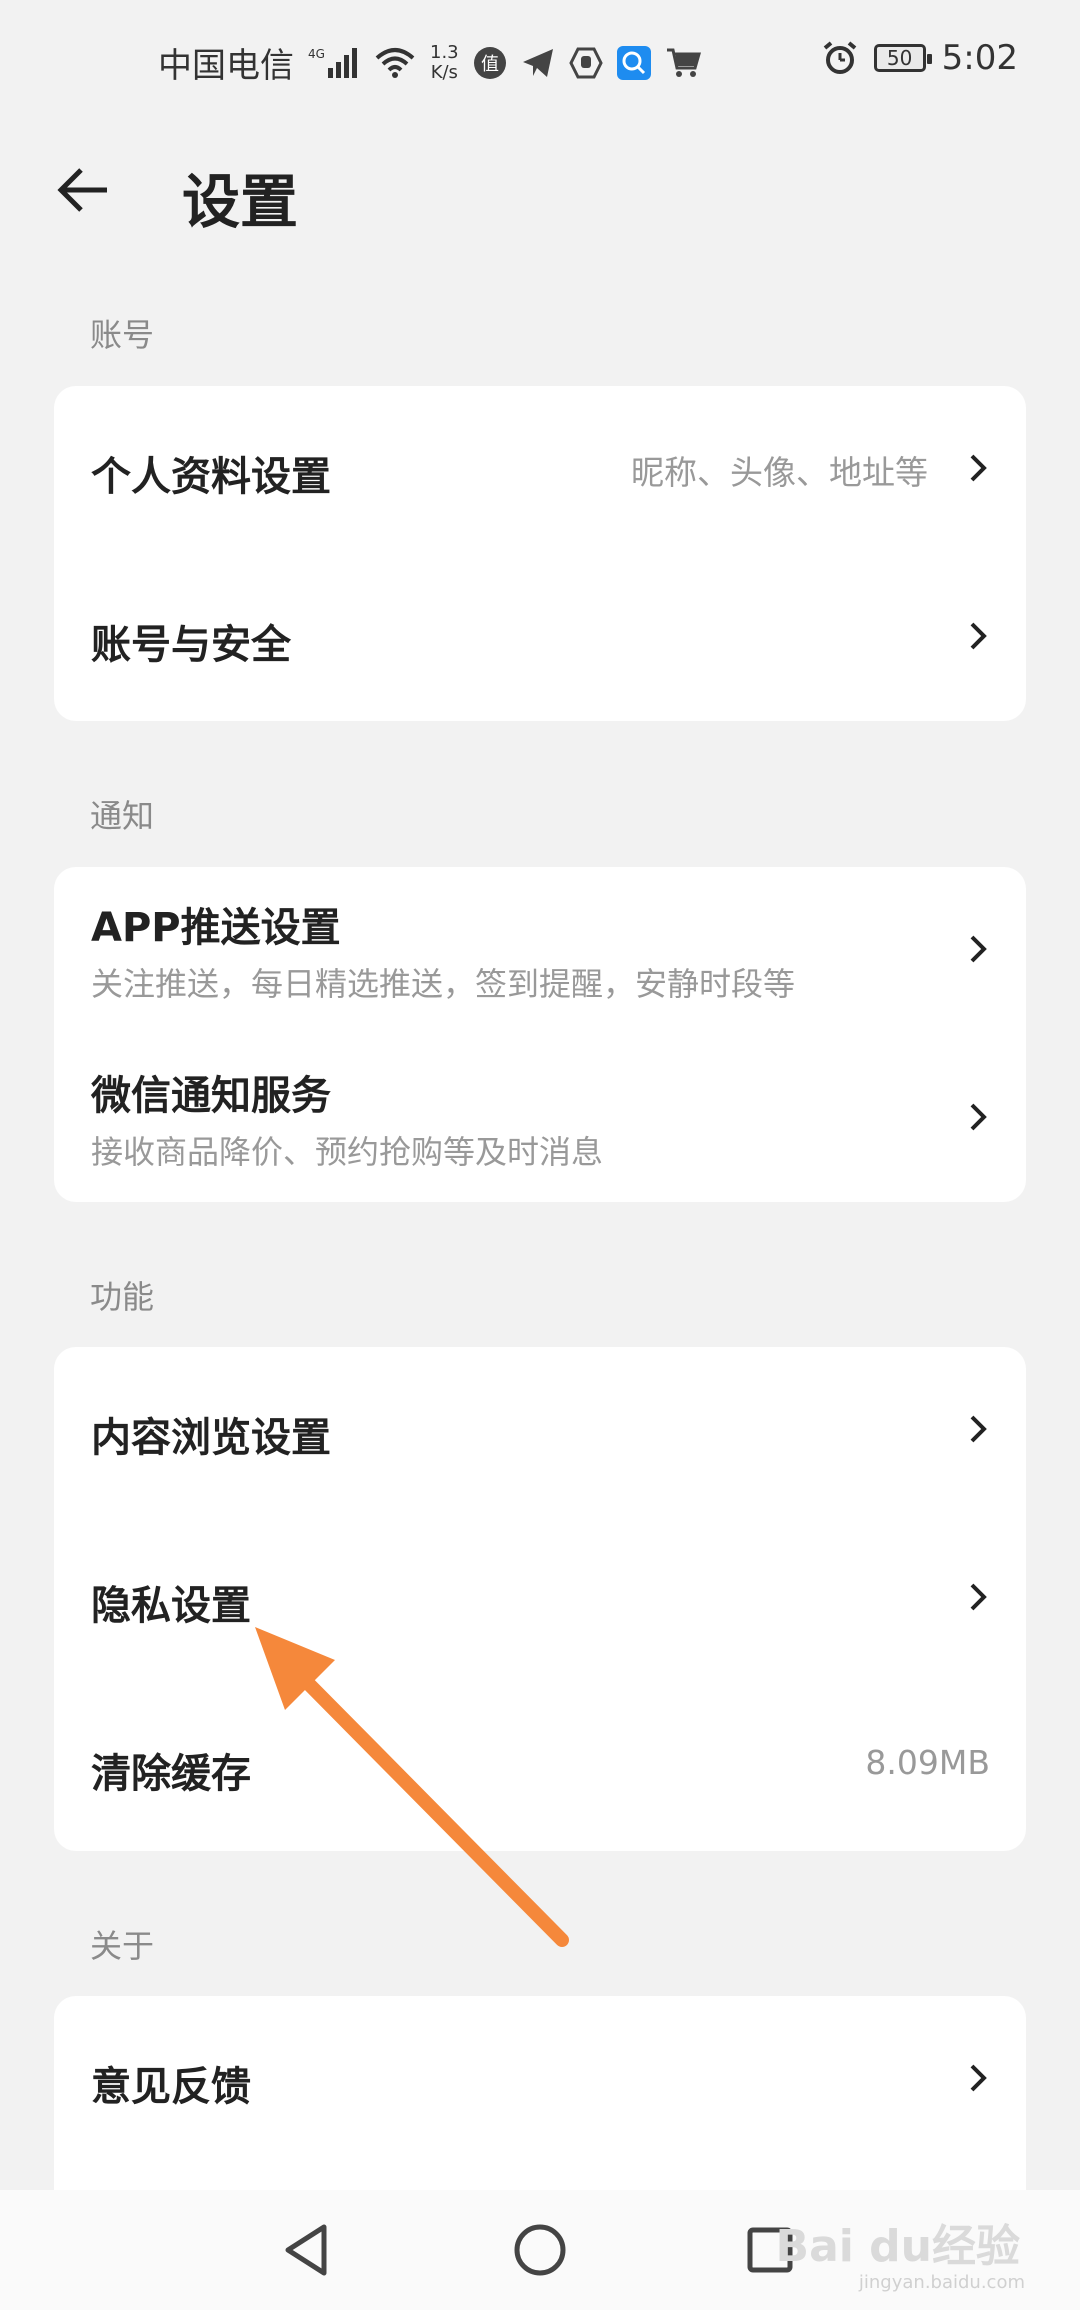  I want to click on page-title: 设置, so click(240, 202).